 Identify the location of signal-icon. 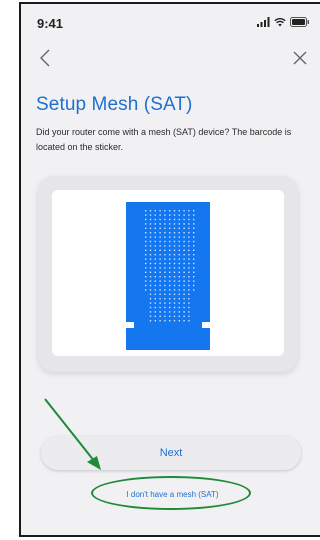
(263, 23).